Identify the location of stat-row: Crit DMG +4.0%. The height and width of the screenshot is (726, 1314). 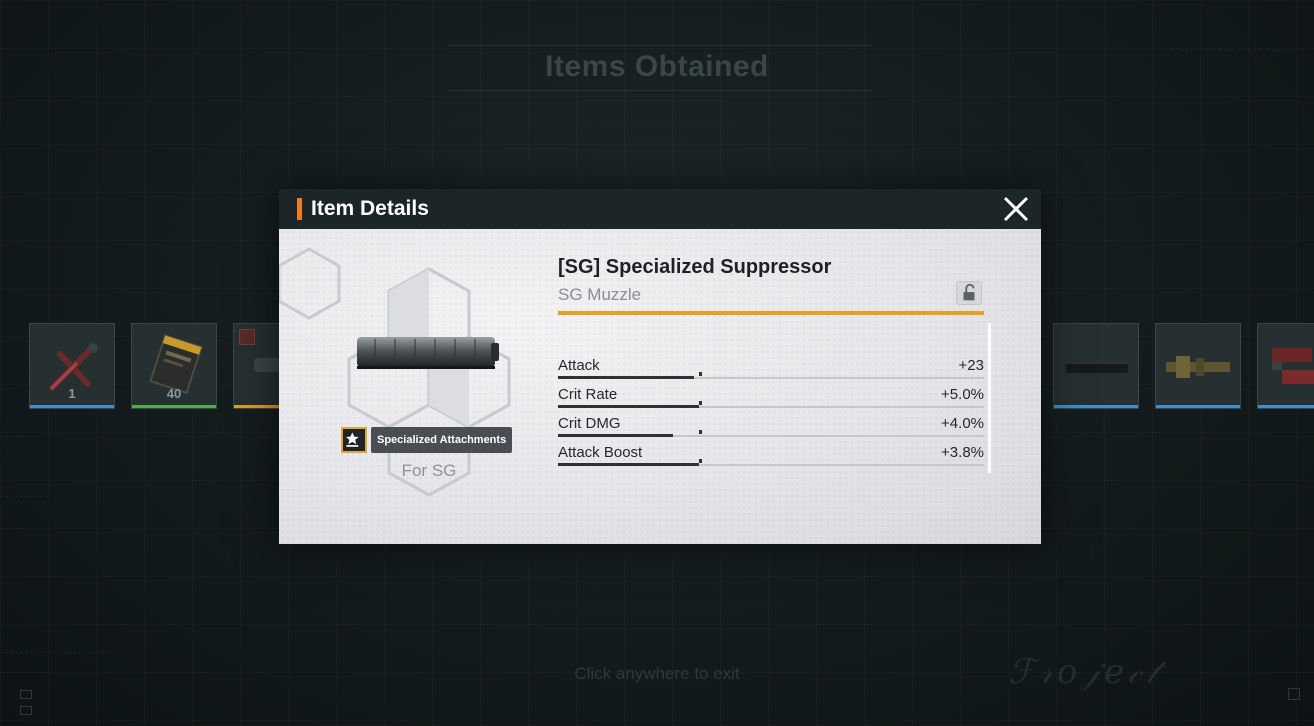
(771, 426).